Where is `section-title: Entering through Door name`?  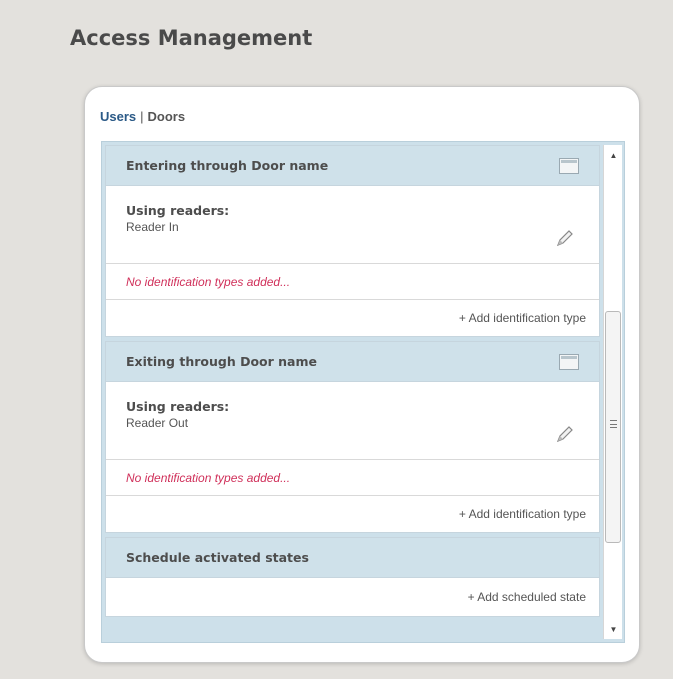 section-title: Entering through Door name is located at coordinates (227, 165).